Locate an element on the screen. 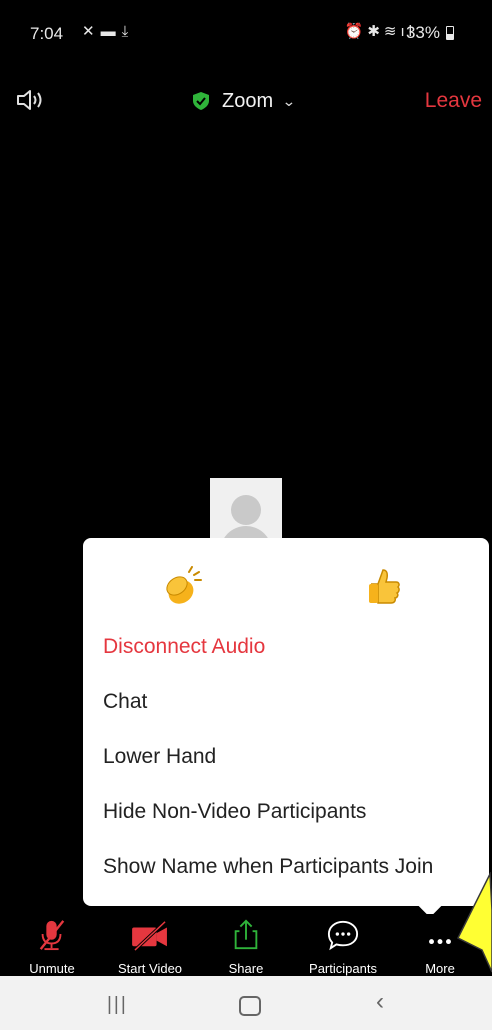 The height and width of the screenshot is (1030, 492). share-button: Share is located at coordinates (246, 945).